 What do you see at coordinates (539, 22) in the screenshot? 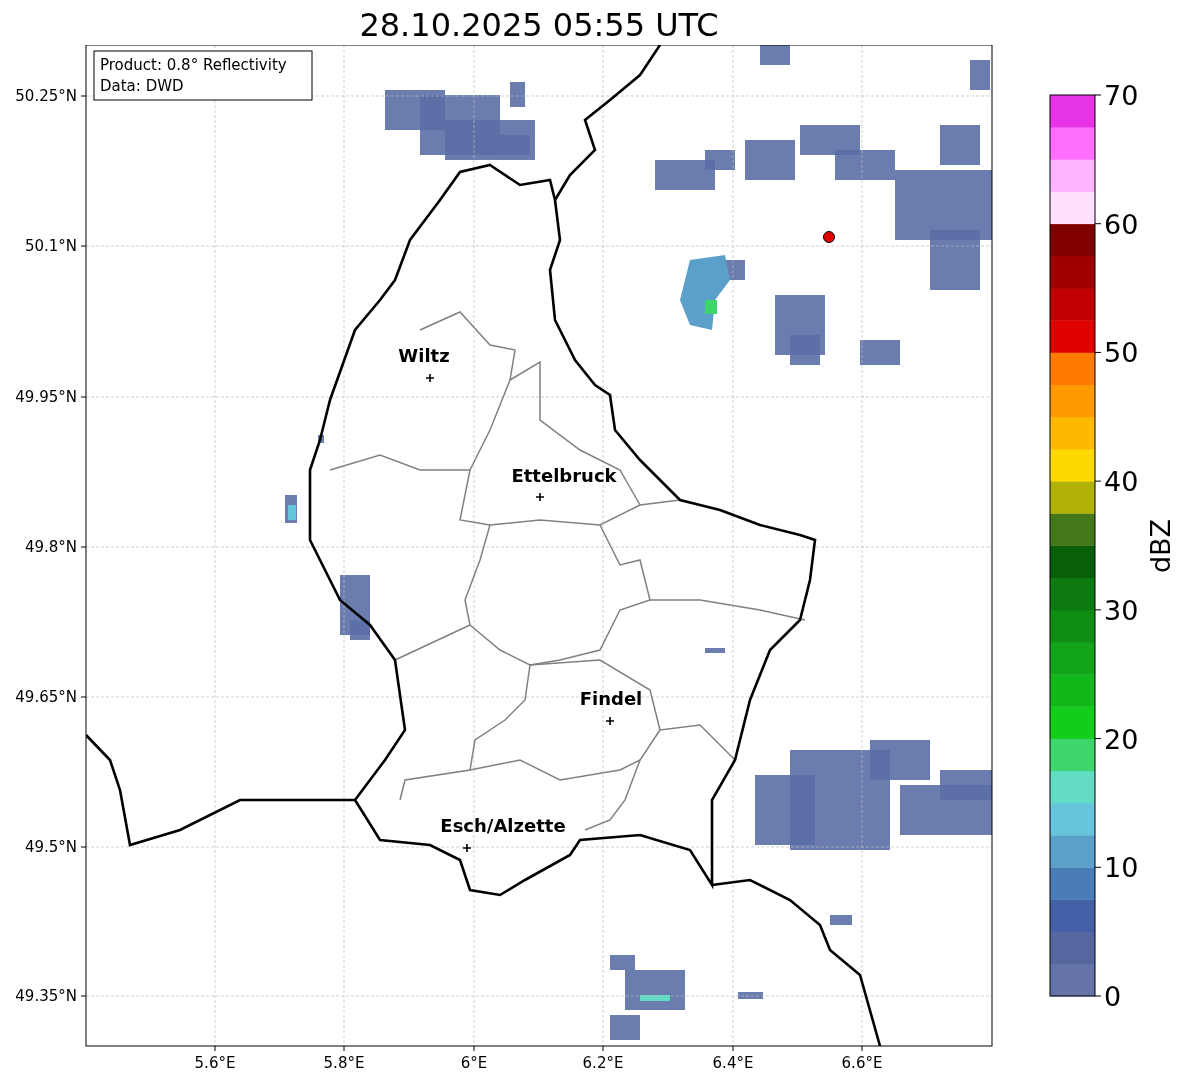
I see `map-title: 28.10.2025 05:55 UTC` at bounding box center [539, 22].